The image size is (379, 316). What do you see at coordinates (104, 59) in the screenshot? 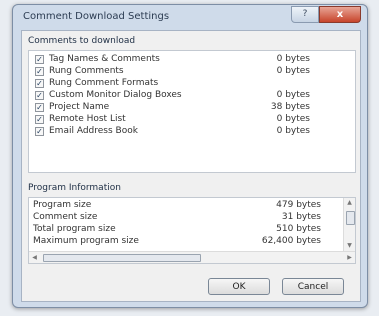
I see `item-label: Tag Names & Comments` at bounding box center [104, 59].